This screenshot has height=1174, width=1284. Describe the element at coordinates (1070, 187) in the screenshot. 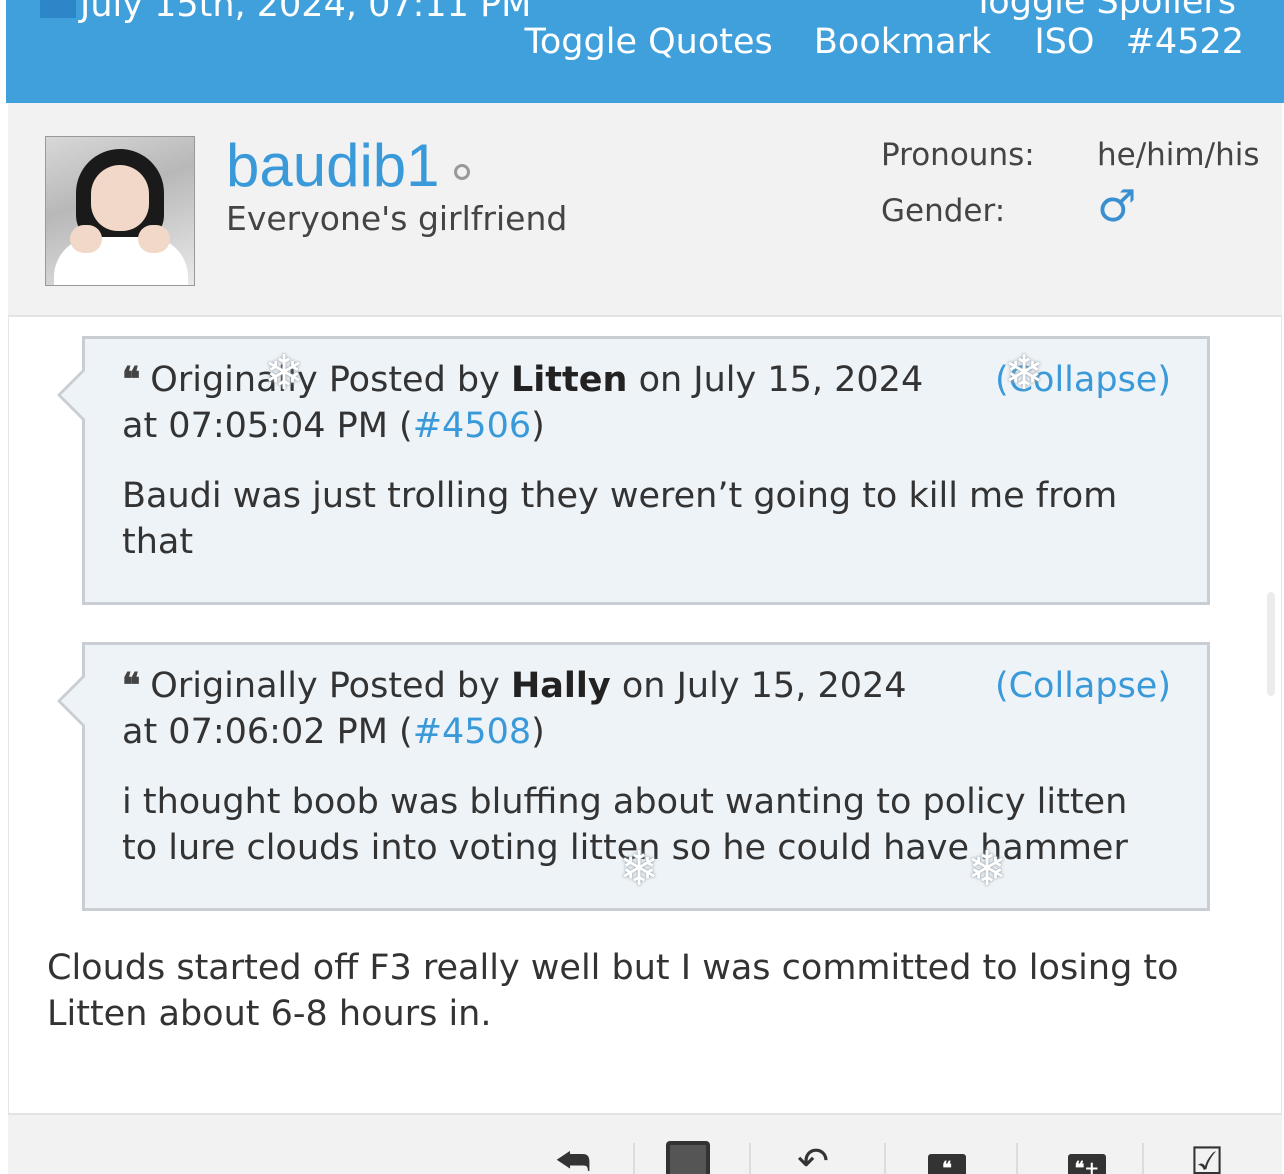

I see `profile-fields: Pronouns: he/him/his Gender: ♂` at that location.